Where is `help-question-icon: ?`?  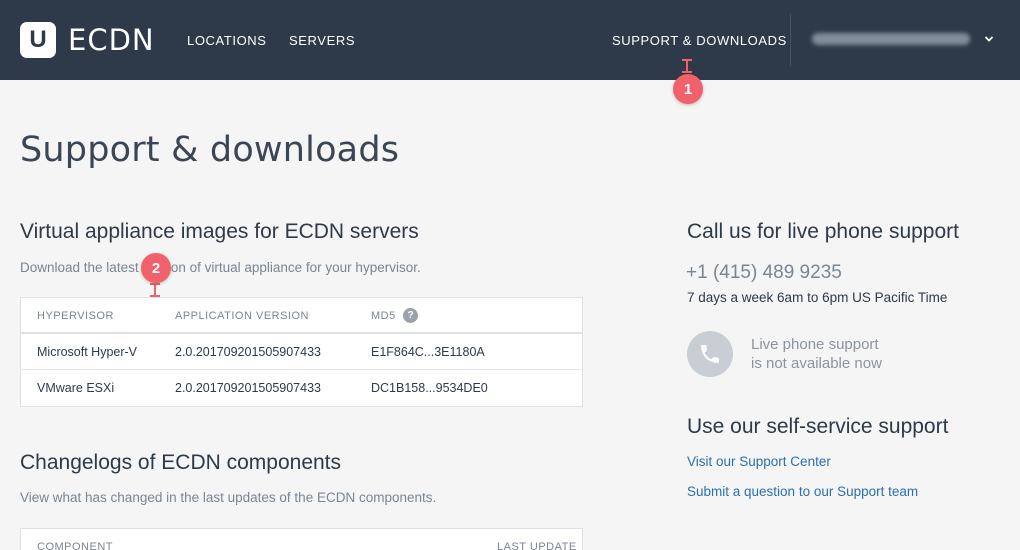 help-question-icon: ? is located at coordinates (410, 315).